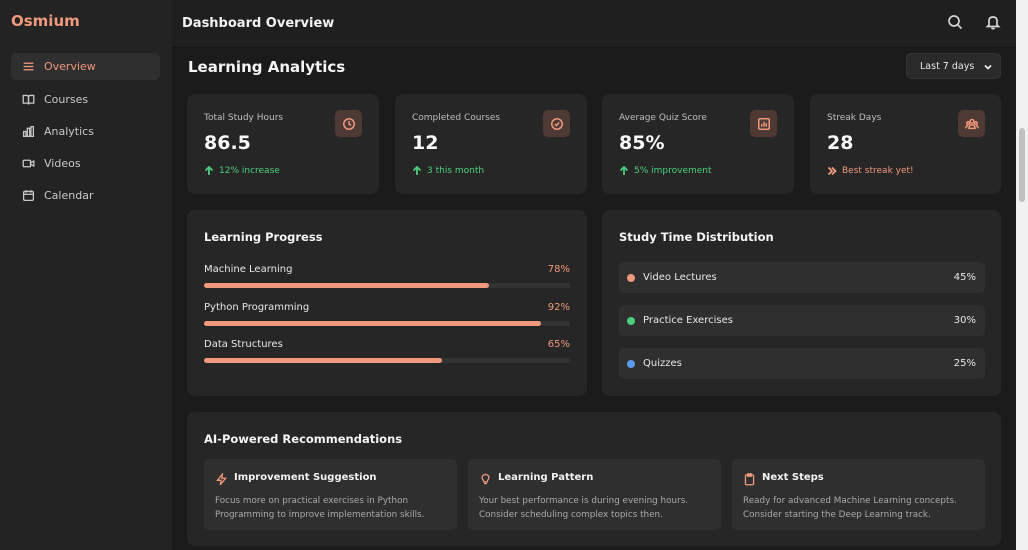  Describe the element at coordinates (905, 144) in the screenshot. I see `stat-card-streak-days: Streak Days 28 Best streak yet!` at that location.